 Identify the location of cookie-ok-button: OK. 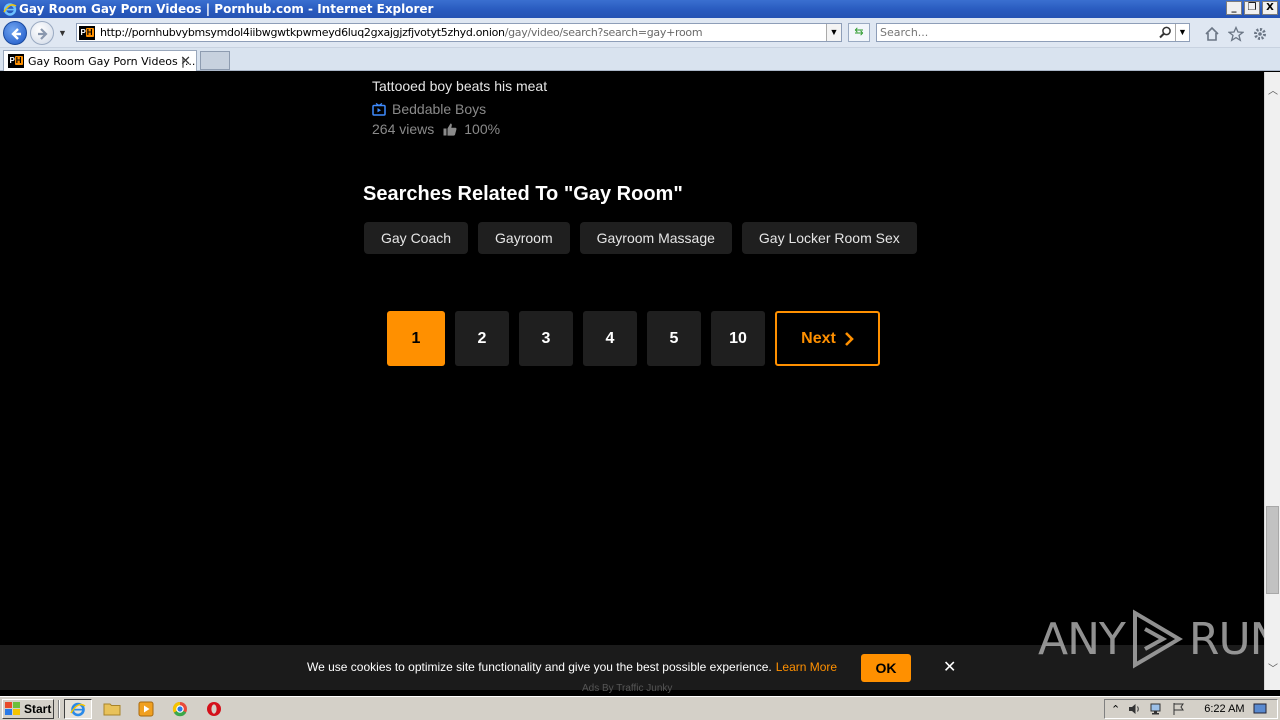
(886, 668).